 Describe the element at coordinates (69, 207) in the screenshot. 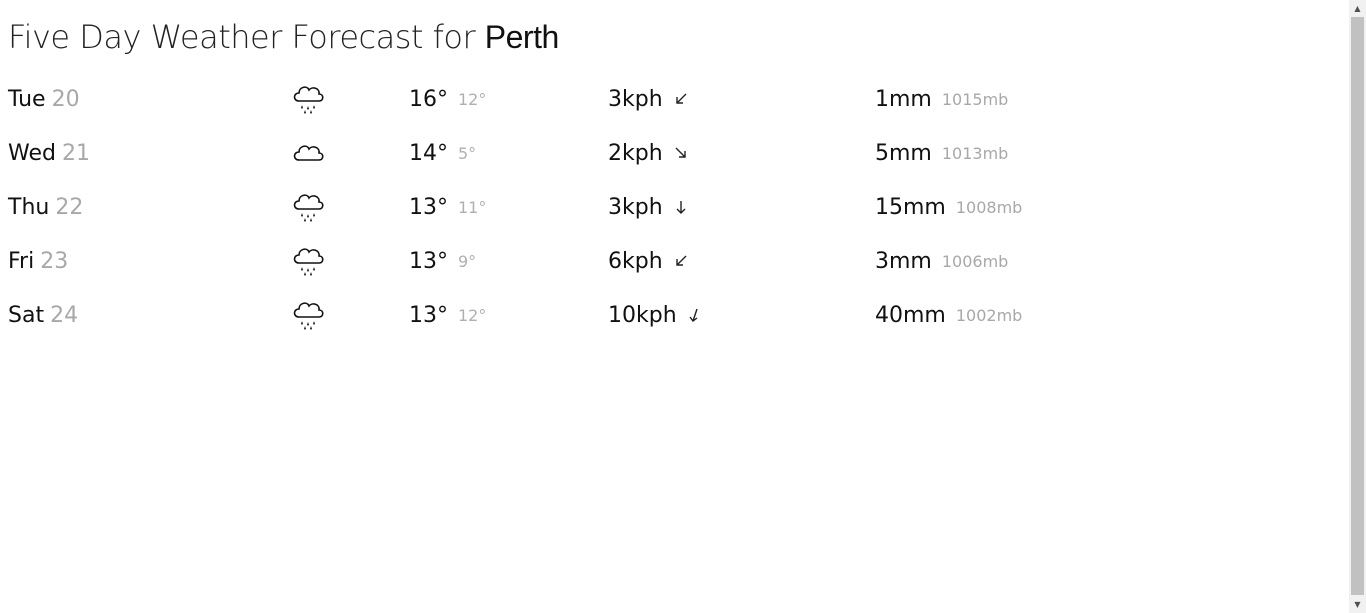

I see `day-date: 22` at that location.